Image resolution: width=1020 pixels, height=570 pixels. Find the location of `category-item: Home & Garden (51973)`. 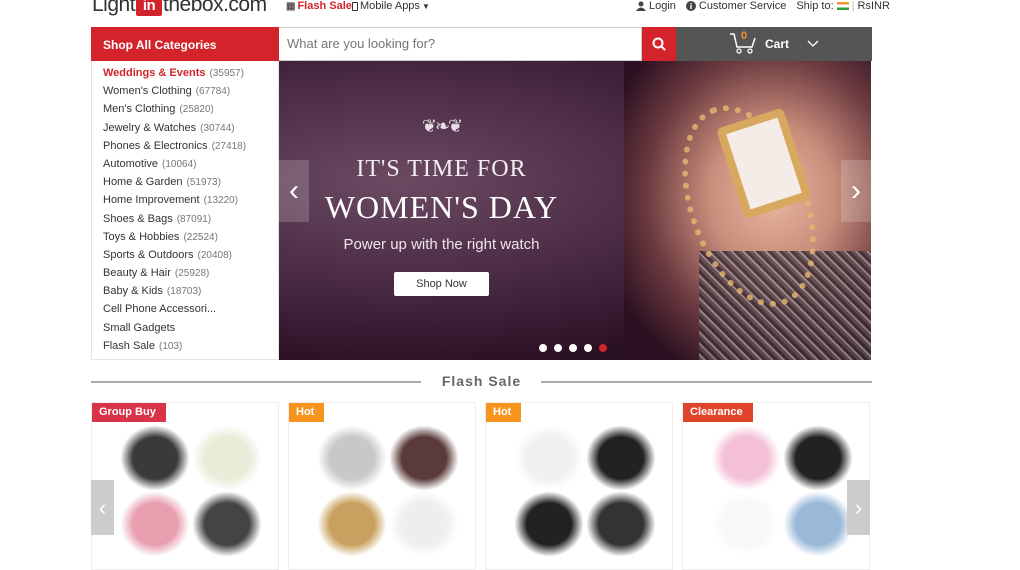

category-item: Home & Garden (51973) is located at coordinates (185, 185).